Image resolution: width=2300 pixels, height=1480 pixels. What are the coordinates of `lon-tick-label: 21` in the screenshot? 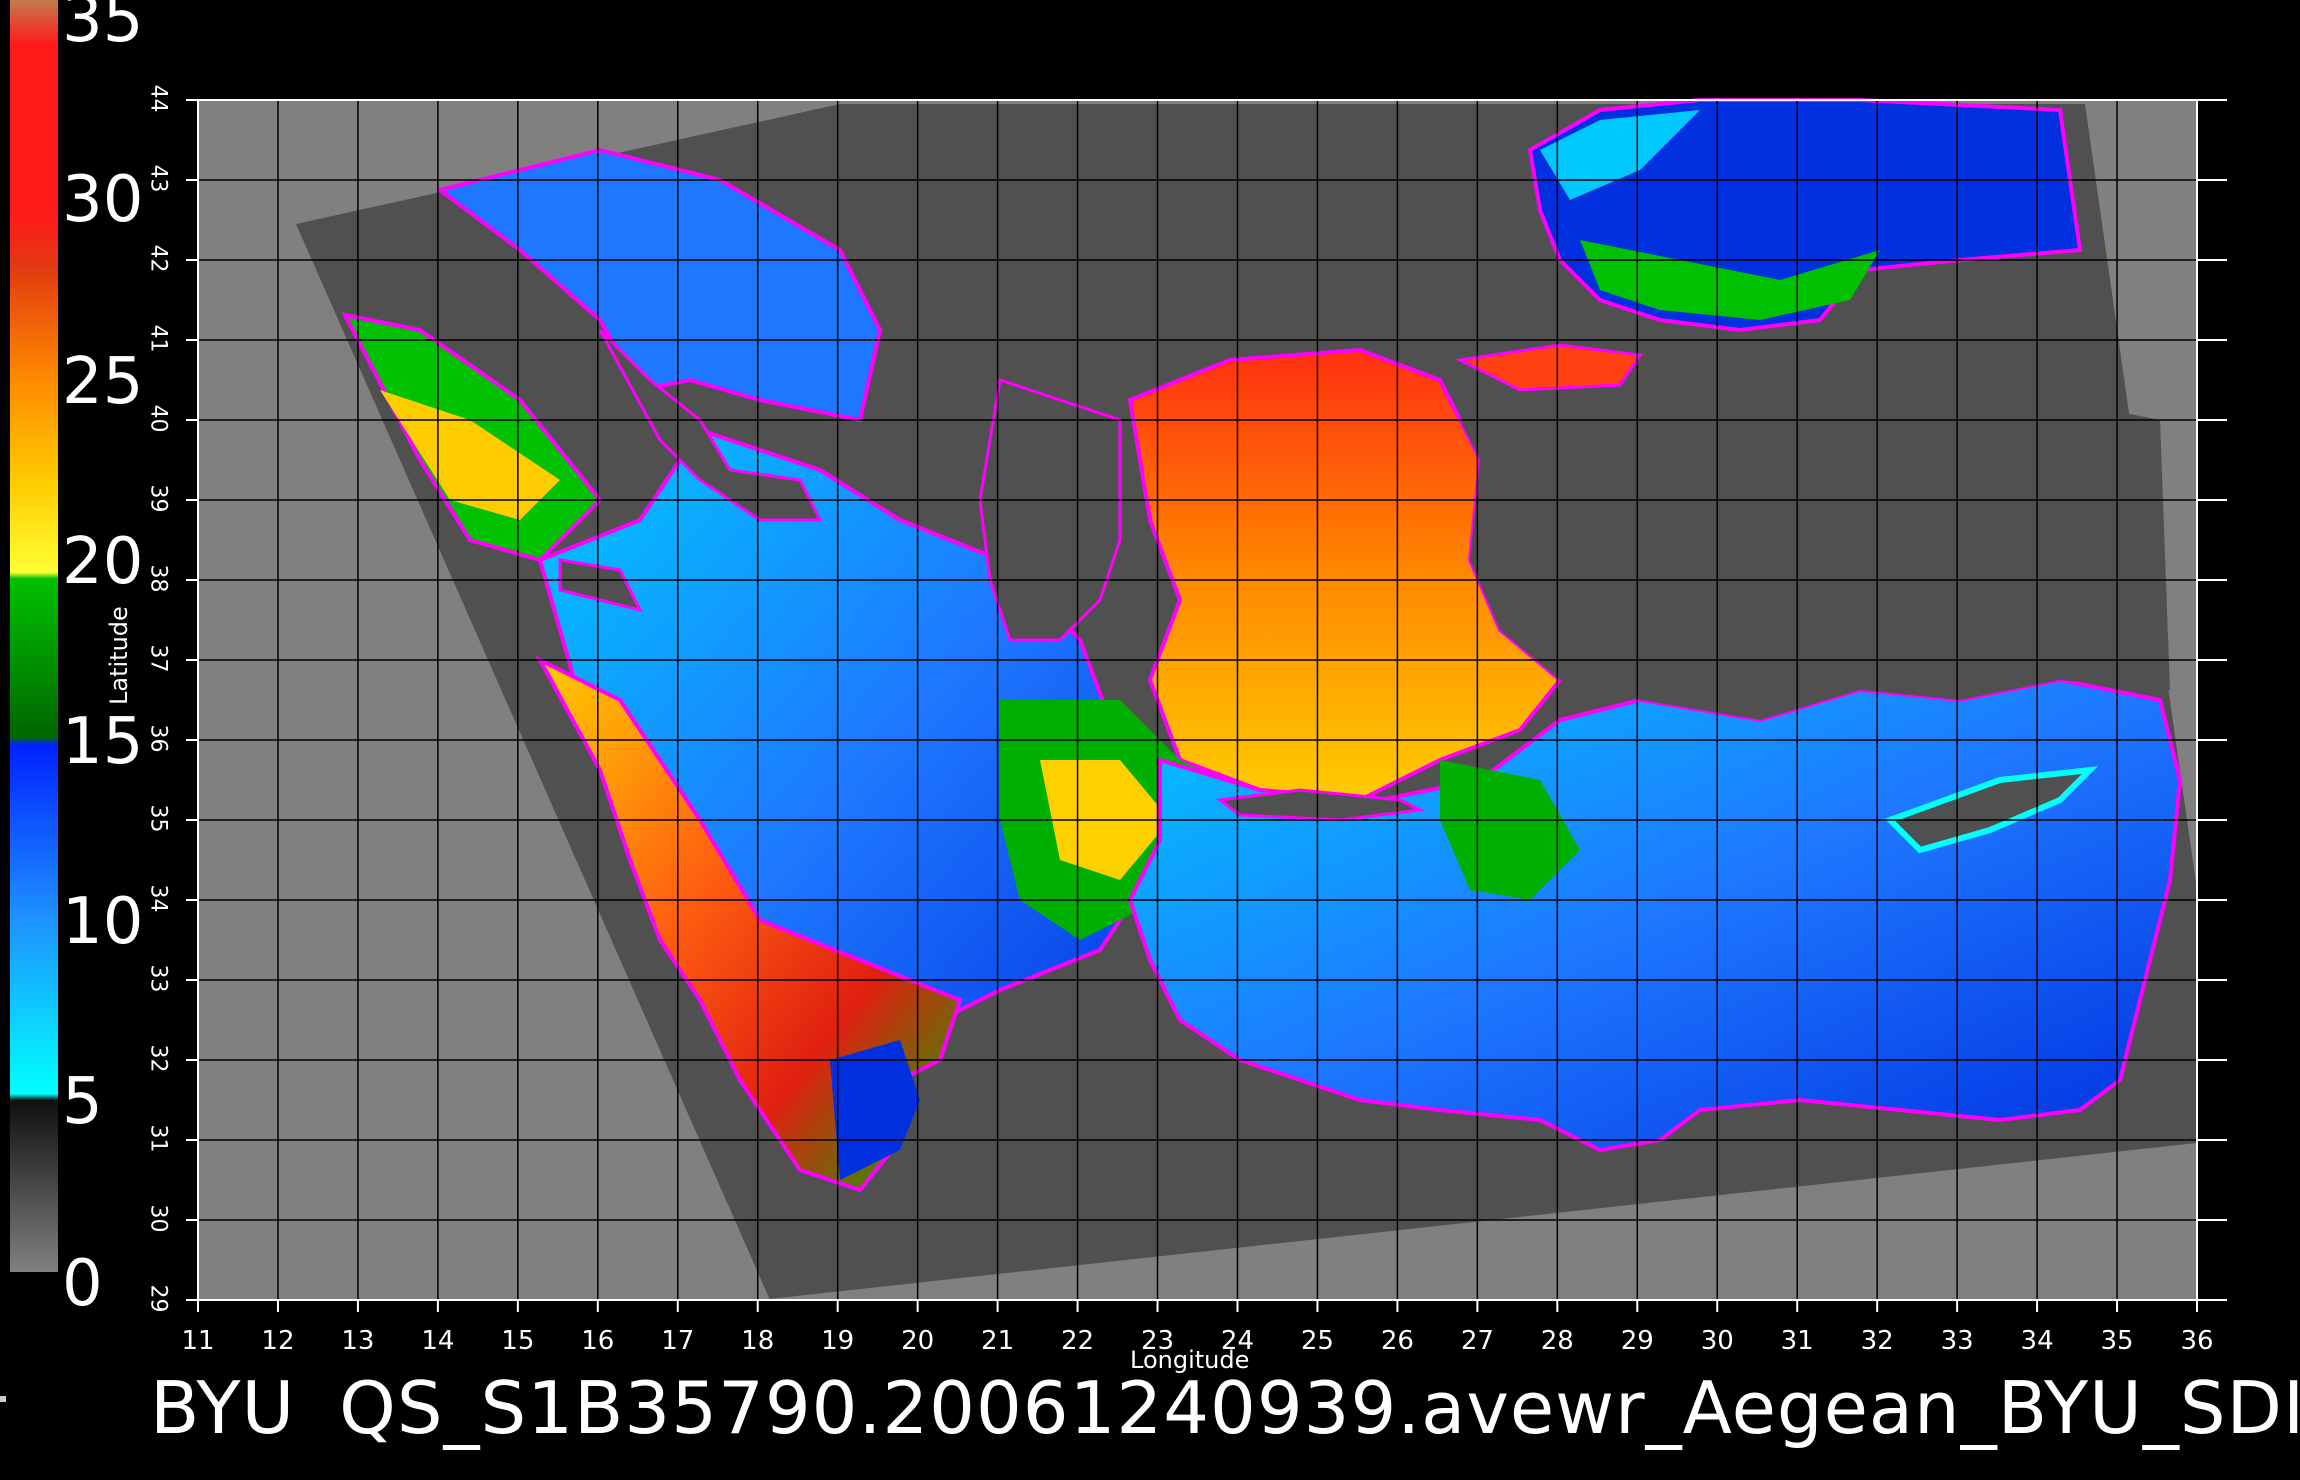 It's located at (998, 1341).